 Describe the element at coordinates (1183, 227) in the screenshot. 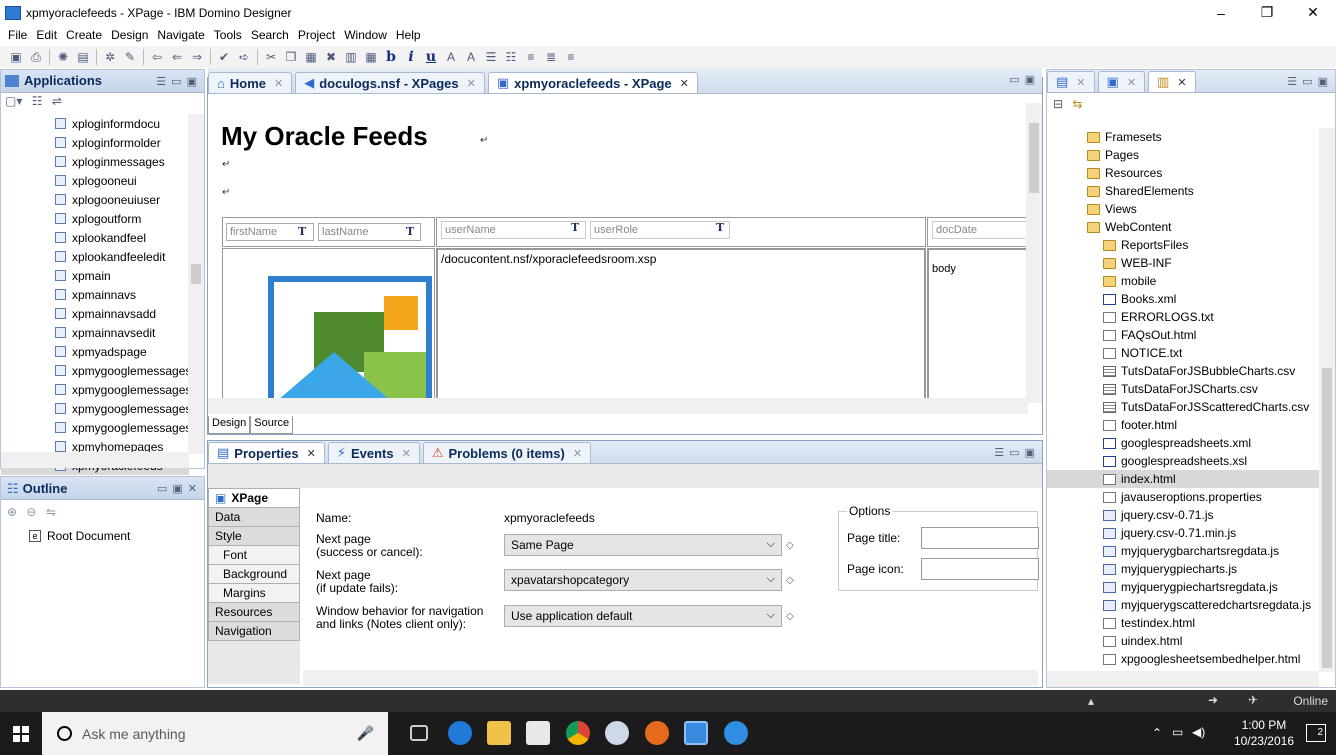

I see `navigator-item: WebContent` at that location.